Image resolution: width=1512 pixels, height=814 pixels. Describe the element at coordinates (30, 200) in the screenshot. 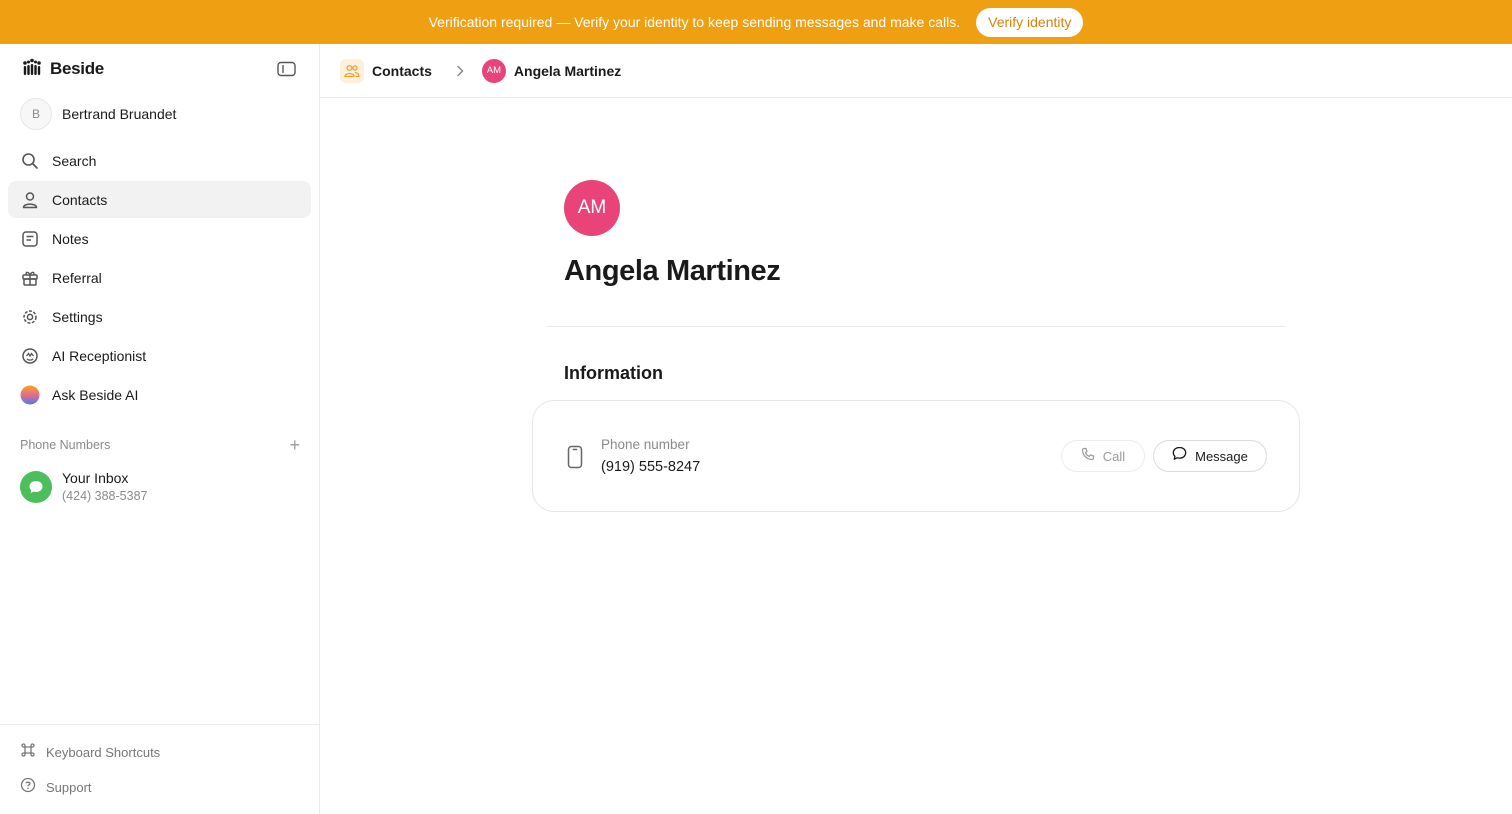

I see `person-icon` at that location.